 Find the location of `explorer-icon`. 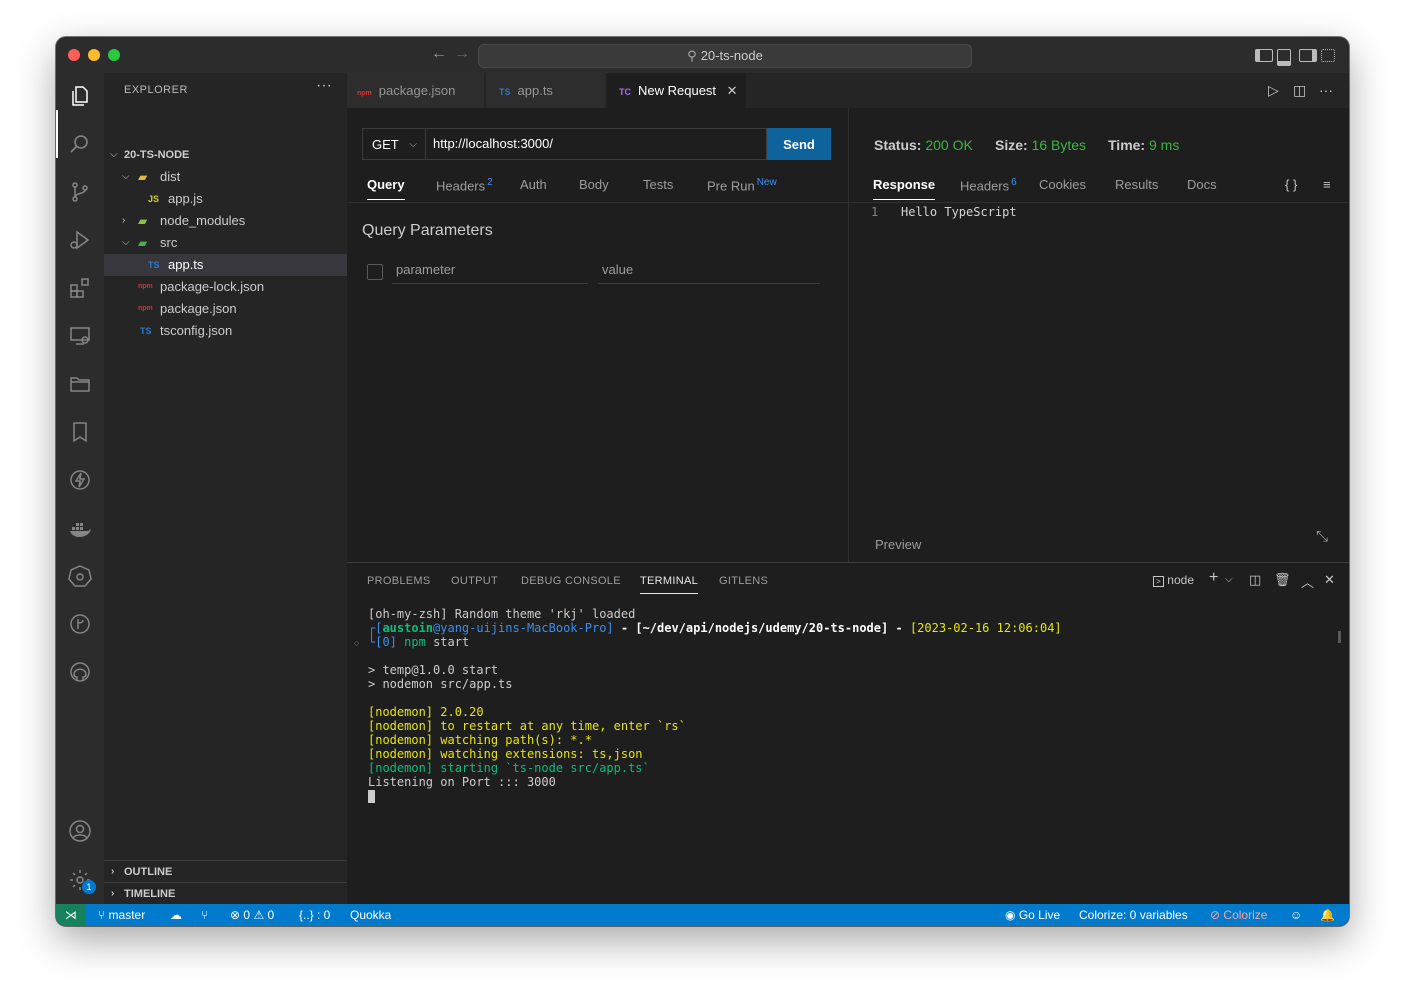

explorer-icon is located at coordinates (80, 96).